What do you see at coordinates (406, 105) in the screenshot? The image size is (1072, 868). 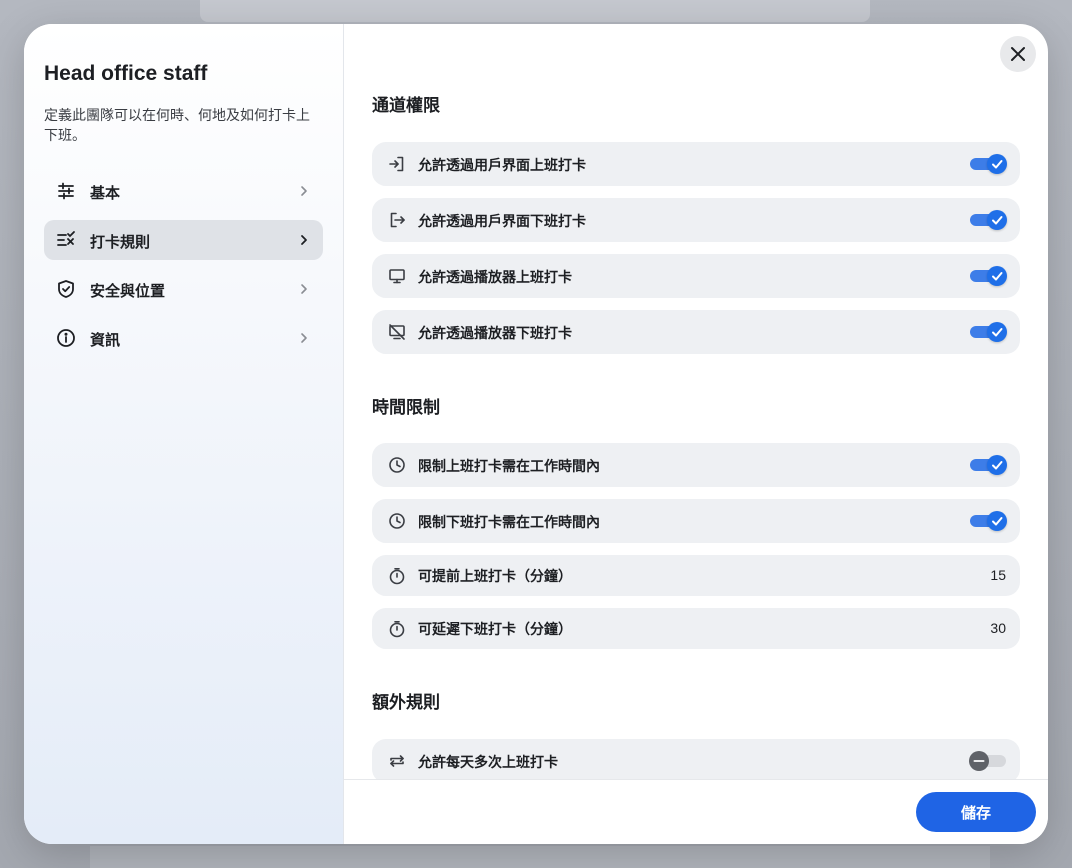 I see `section-title-channel-permissions: 通道權限` at bounding box center [406, 105].